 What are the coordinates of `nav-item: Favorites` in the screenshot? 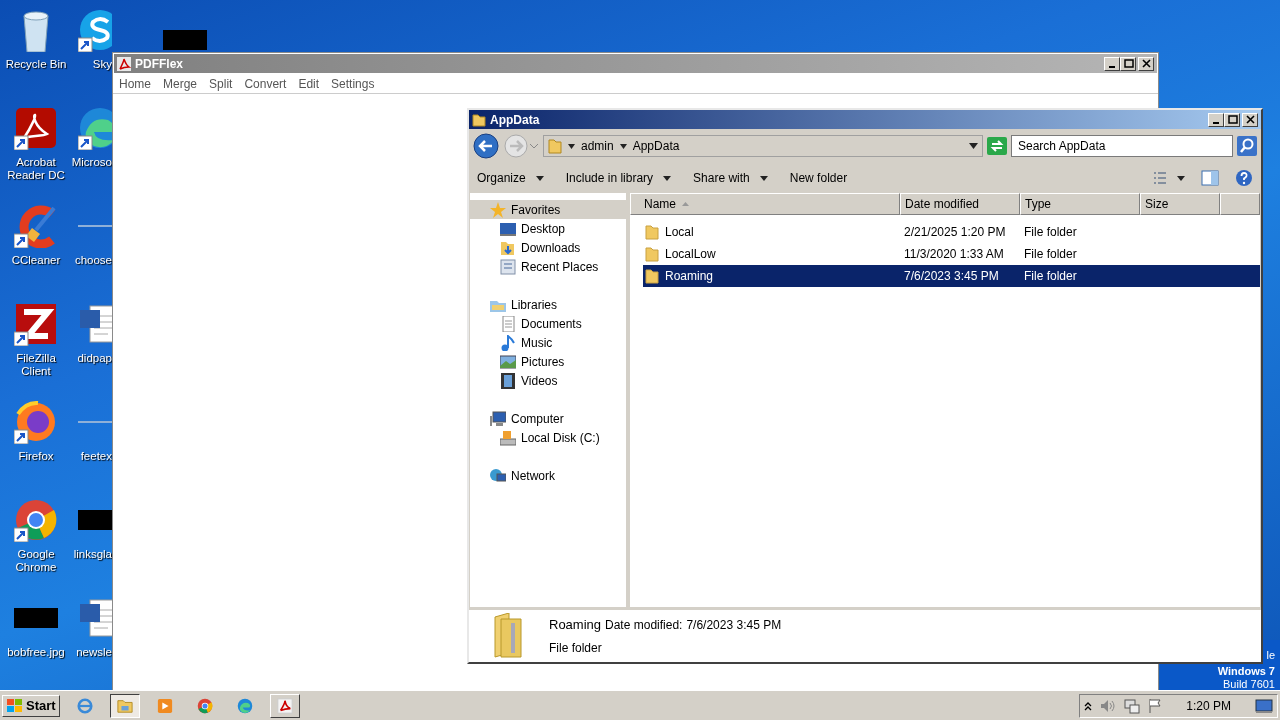 It's located at (548, 209).